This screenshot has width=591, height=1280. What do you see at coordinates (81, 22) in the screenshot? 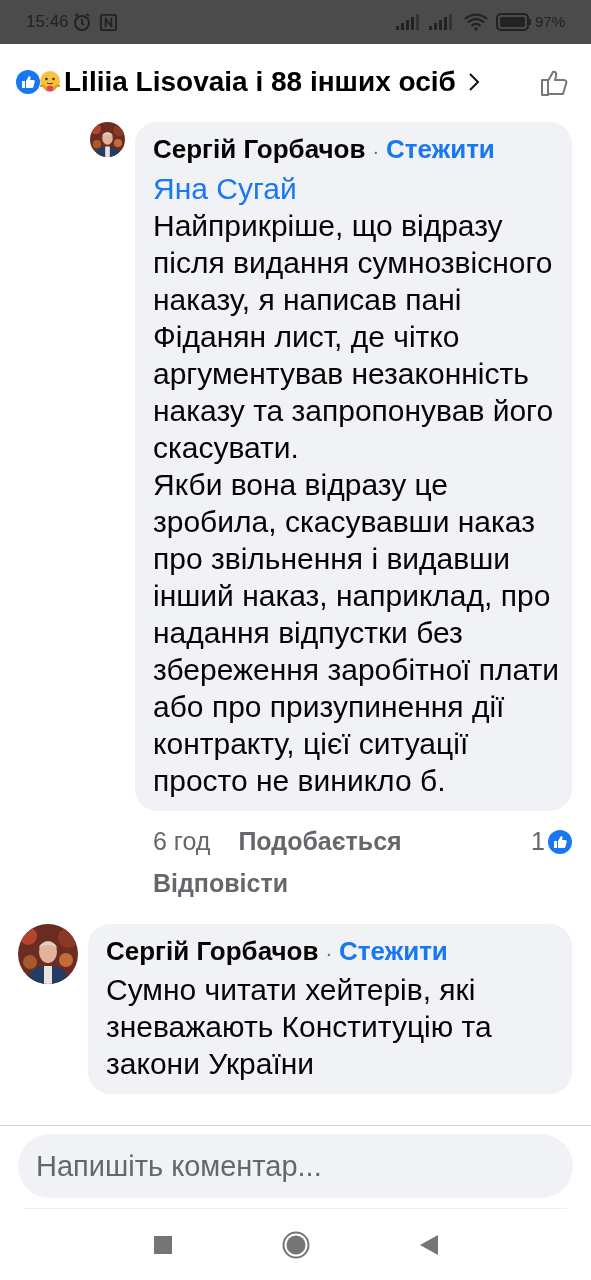
I see `alarm-icon` at bounding box center [81, 22].